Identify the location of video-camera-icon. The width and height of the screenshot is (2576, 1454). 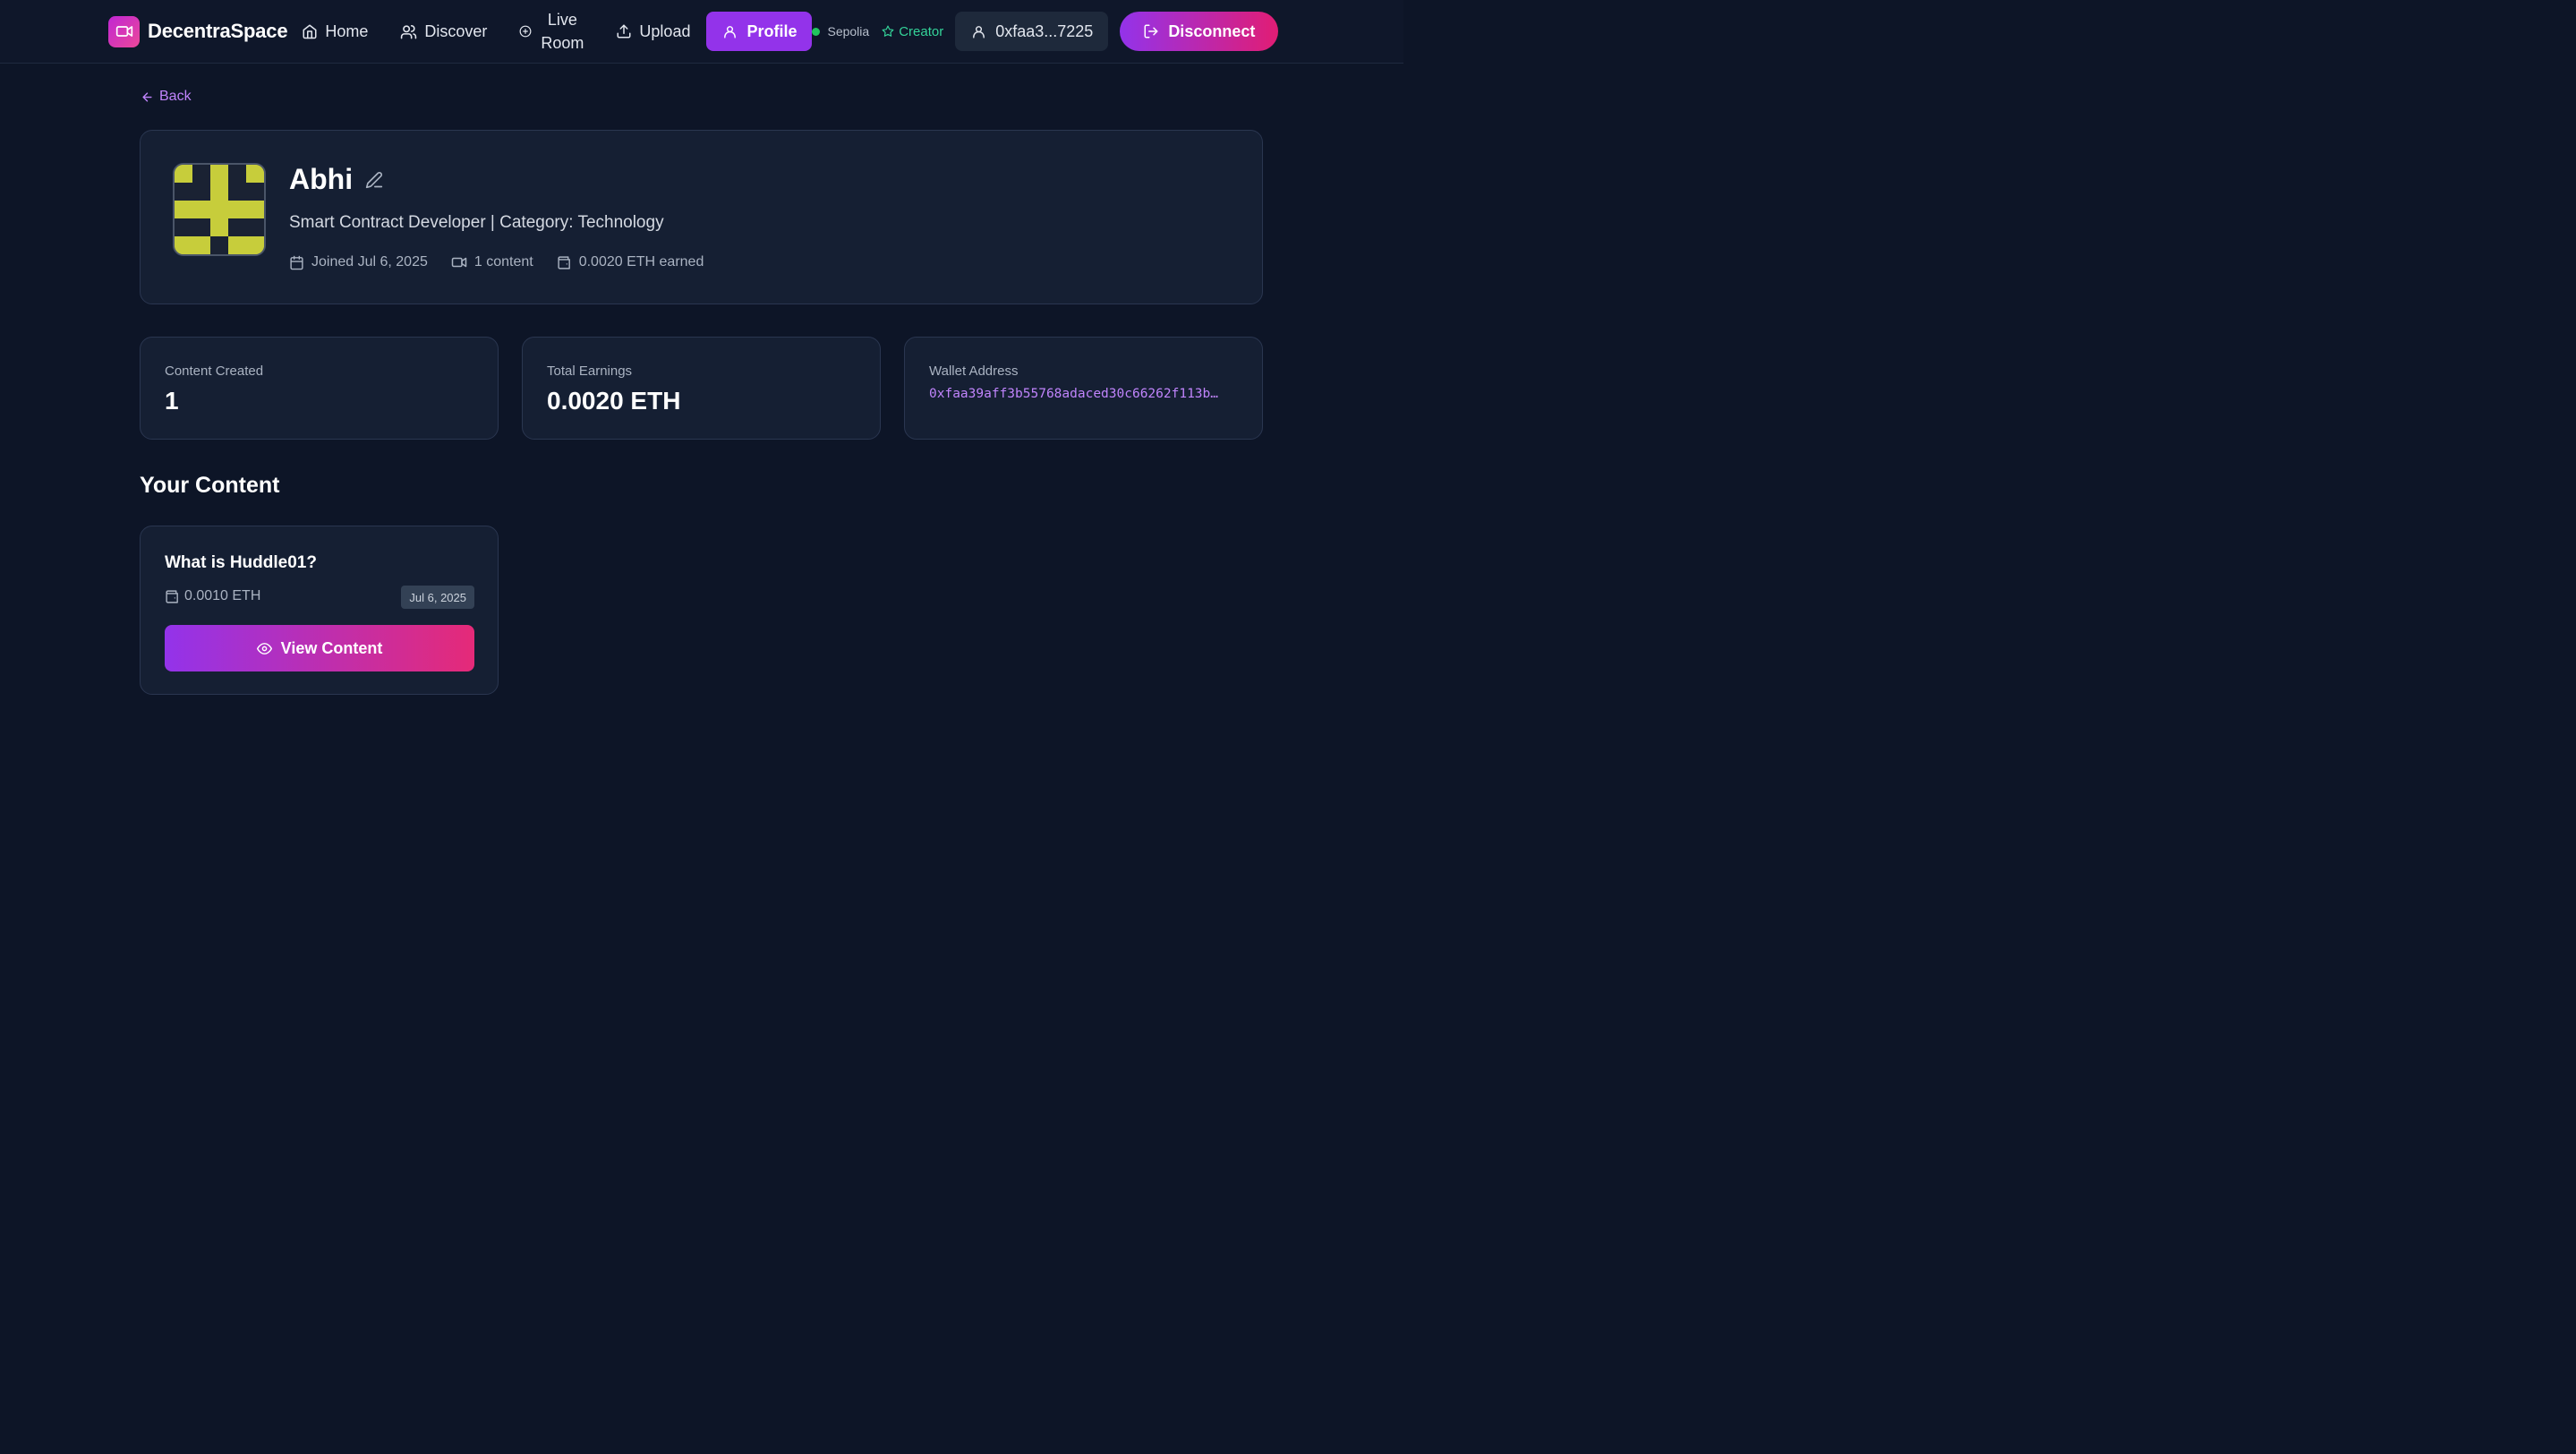
(124, 31).